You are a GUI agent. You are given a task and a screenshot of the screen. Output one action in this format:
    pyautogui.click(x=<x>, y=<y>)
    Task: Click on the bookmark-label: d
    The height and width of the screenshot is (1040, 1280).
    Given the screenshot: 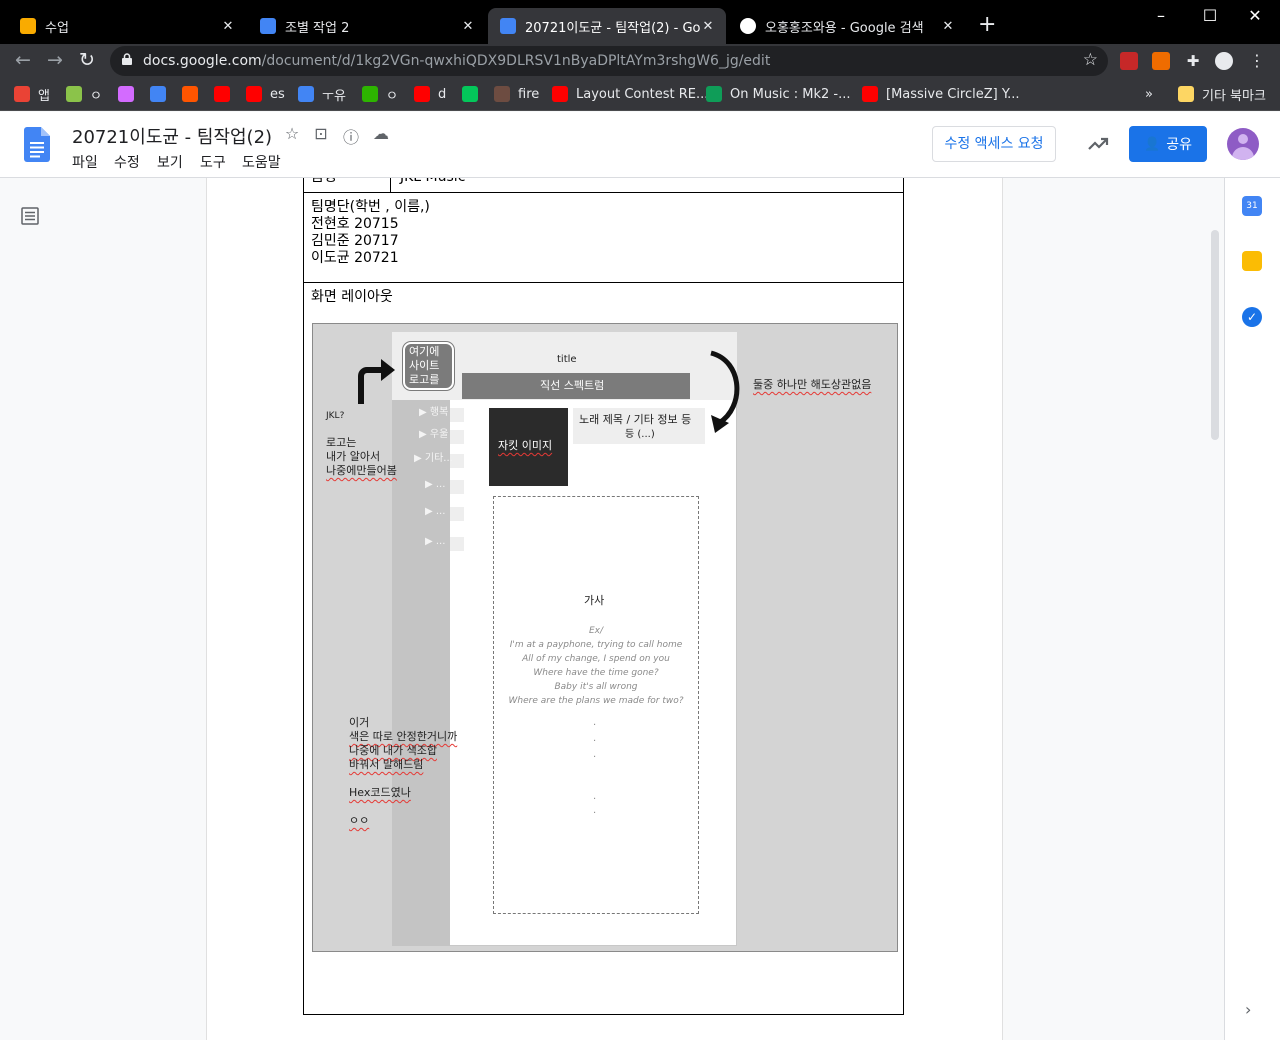 What is the action you would take?
    pyautogui.click(x=442, y=94)
    